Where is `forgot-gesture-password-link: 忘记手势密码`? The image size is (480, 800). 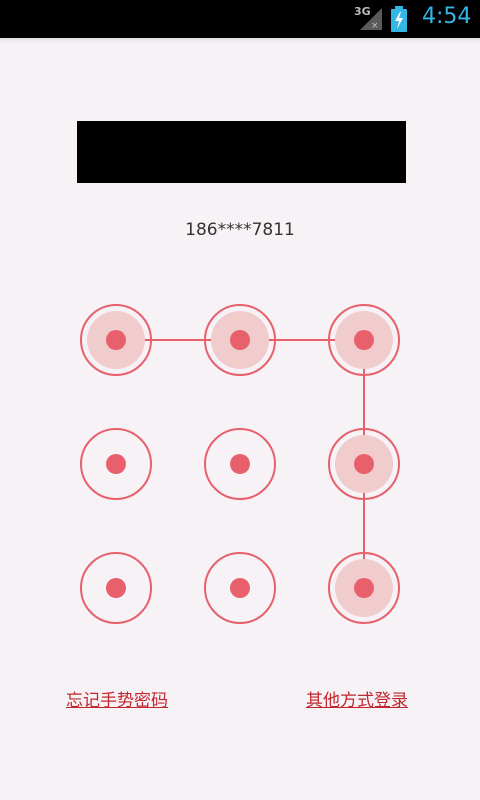
forgot-gesture-password-link: 忘记手势密码 is located at coordinates (117, 698).